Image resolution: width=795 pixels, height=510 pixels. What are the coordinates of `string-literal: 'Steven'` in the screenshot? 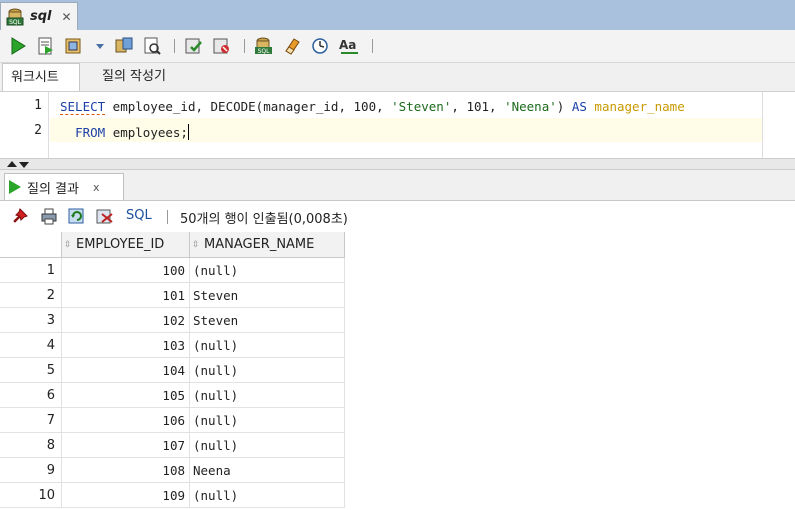 It's located at (421, 106).